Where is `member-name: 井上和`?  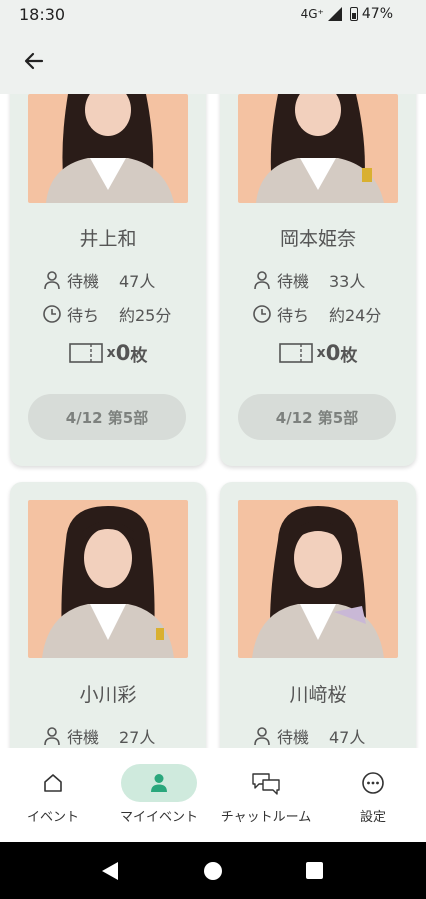 member-name: 井上和 is located at coordinates (108, 239).